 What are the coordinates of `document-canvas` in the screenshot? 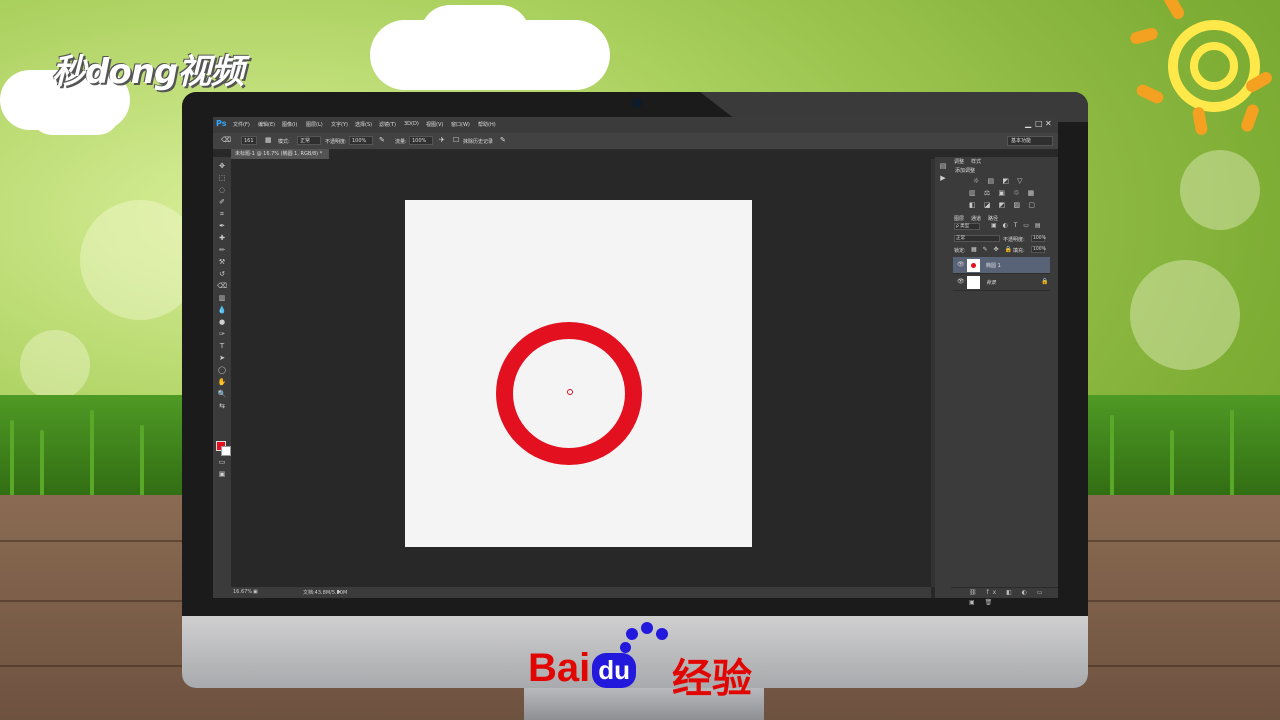 It's located at (578, 373).